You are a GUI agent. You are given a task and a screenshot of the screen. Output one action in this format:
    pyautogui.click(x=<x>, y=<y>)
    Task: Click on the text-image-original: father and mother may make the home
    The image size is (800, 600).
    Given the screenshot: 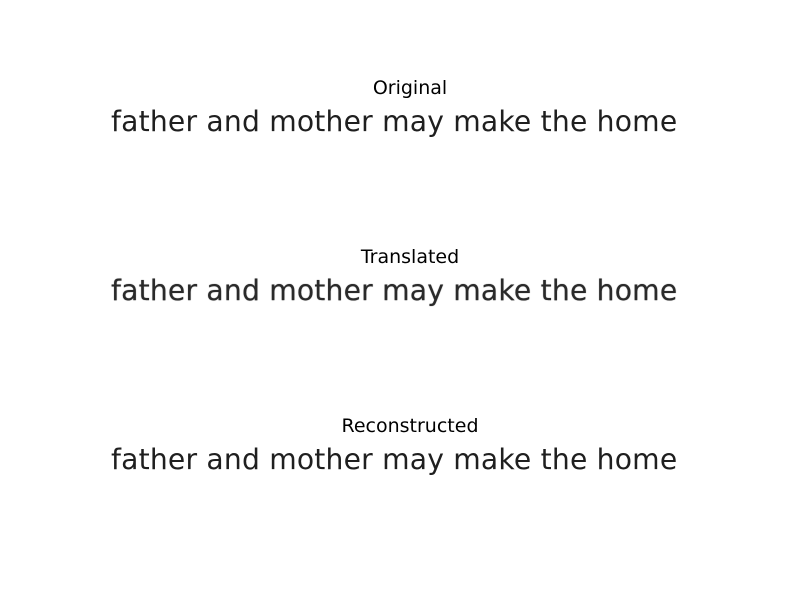 What is the action you would take?
    pyautogui.click(x=408, y=123)
    